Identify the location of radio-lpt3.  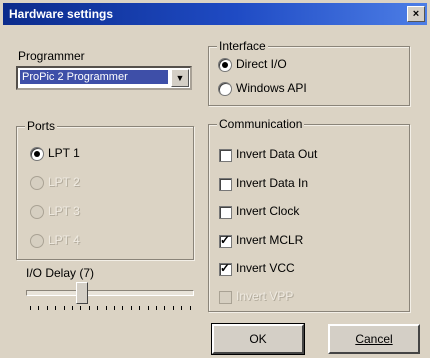
(37, 212).